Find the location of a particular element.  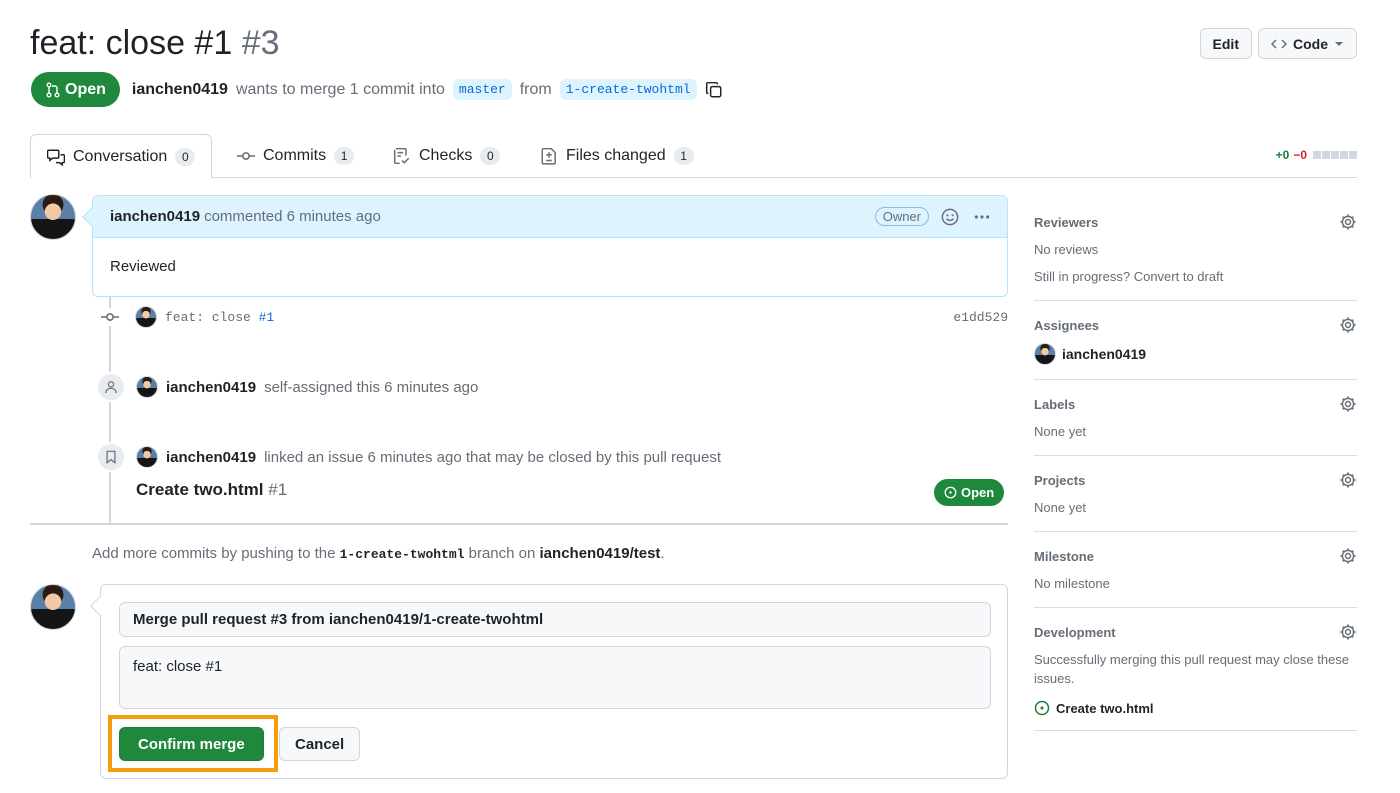

from-text: from is located at coordinates (535, 89).